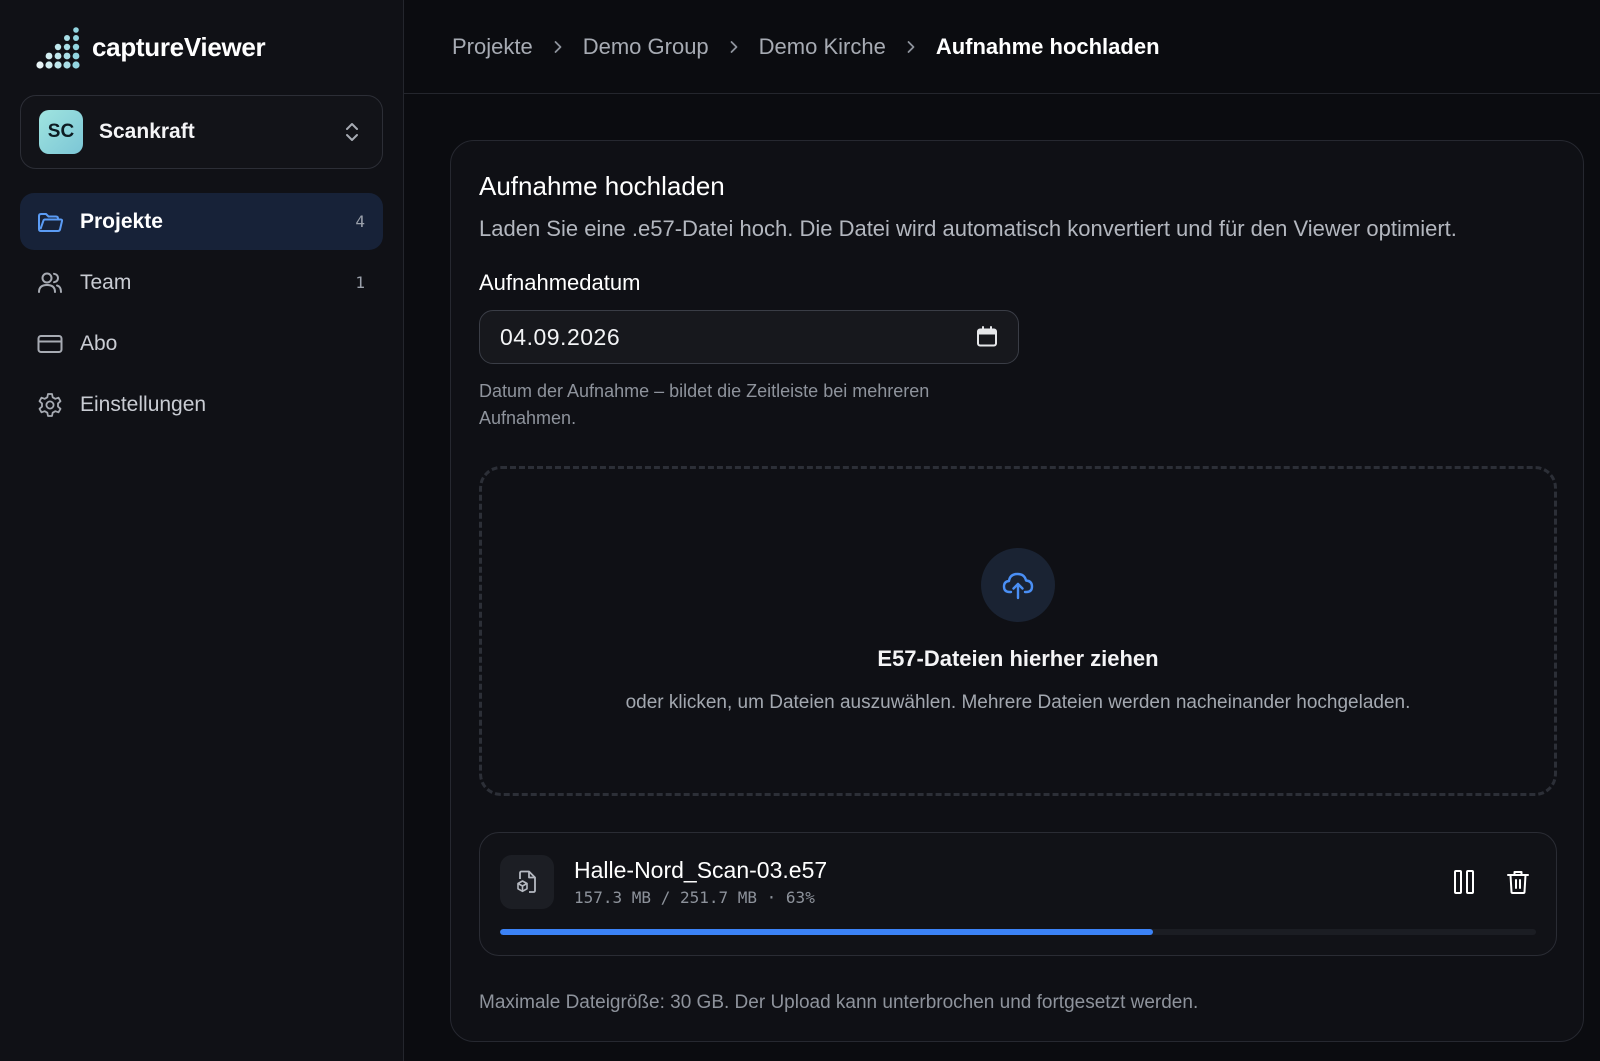 The image size is (1600, 1061). I want to click on users-icon, so click(50, 283).